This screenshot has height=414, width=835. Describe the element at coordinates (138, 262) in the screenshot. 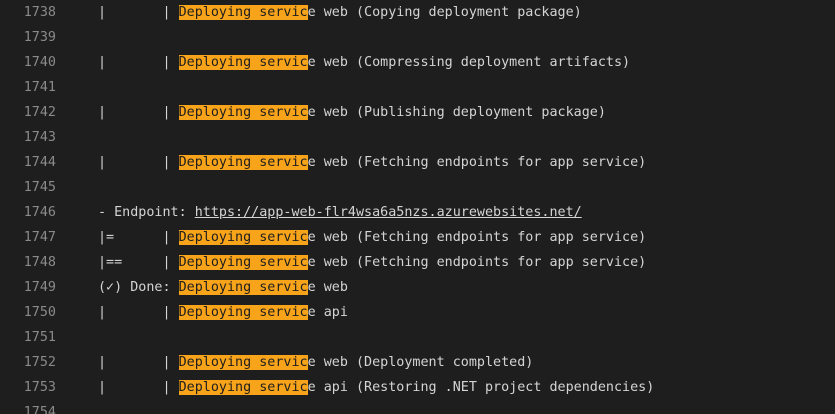

I see `log-text: |== |` at that location.